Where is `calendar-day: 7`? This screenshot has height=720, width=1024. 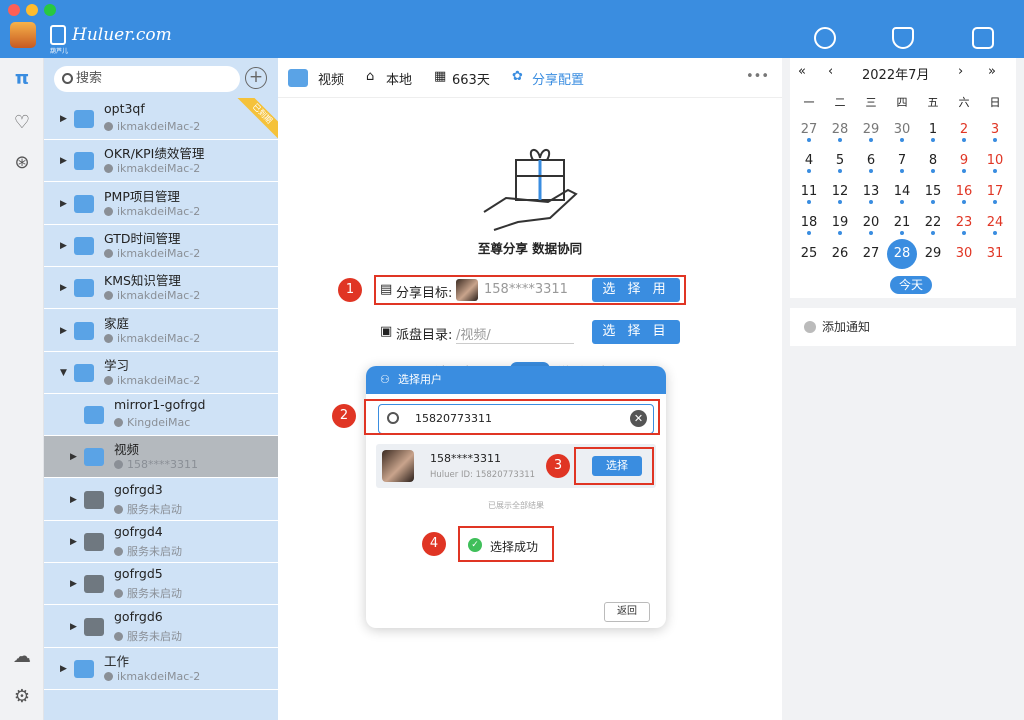
calendar-day: 7 is located at coordinates (902, 163).